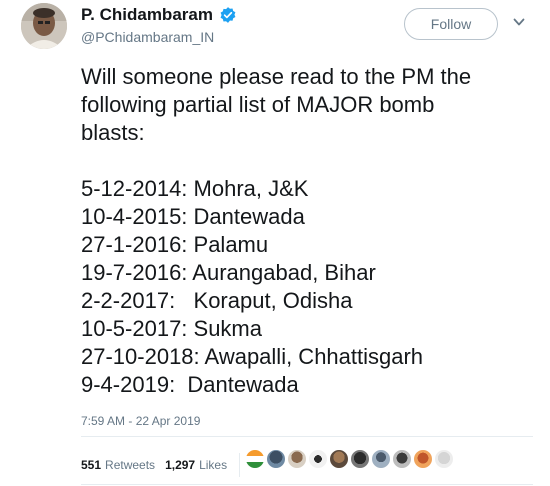 The image size is (550, 486). I want to click on verified-badge-icon, so click(228, 15).